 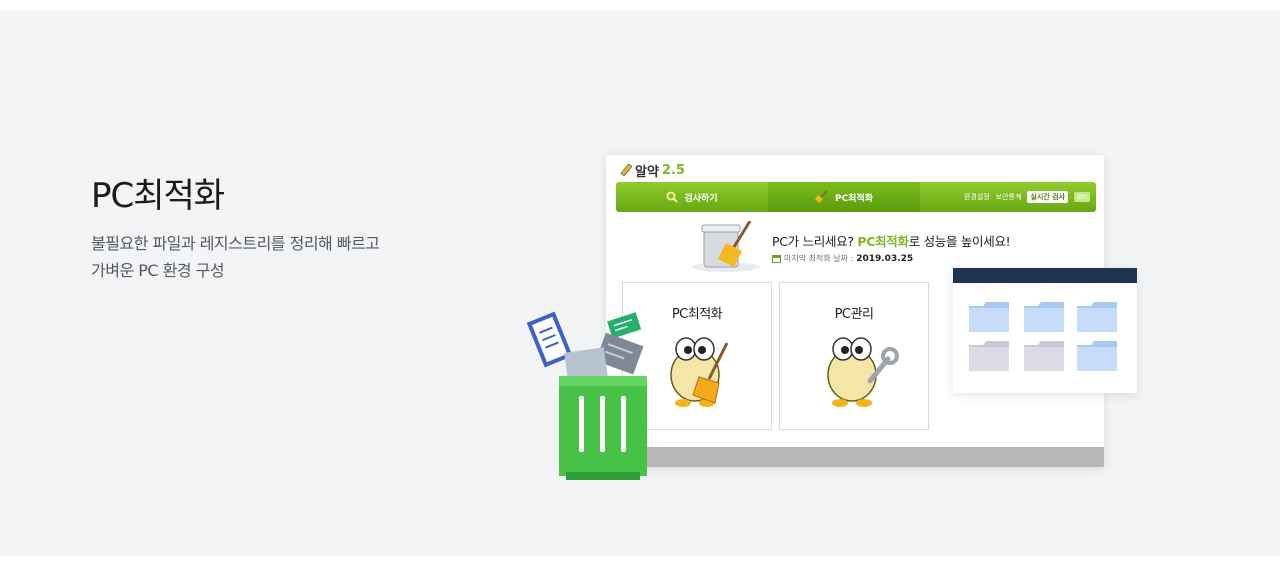 I want to click on last-optimize-label: 마지막 최적화 날짜 :, so click(x=819, y=258).